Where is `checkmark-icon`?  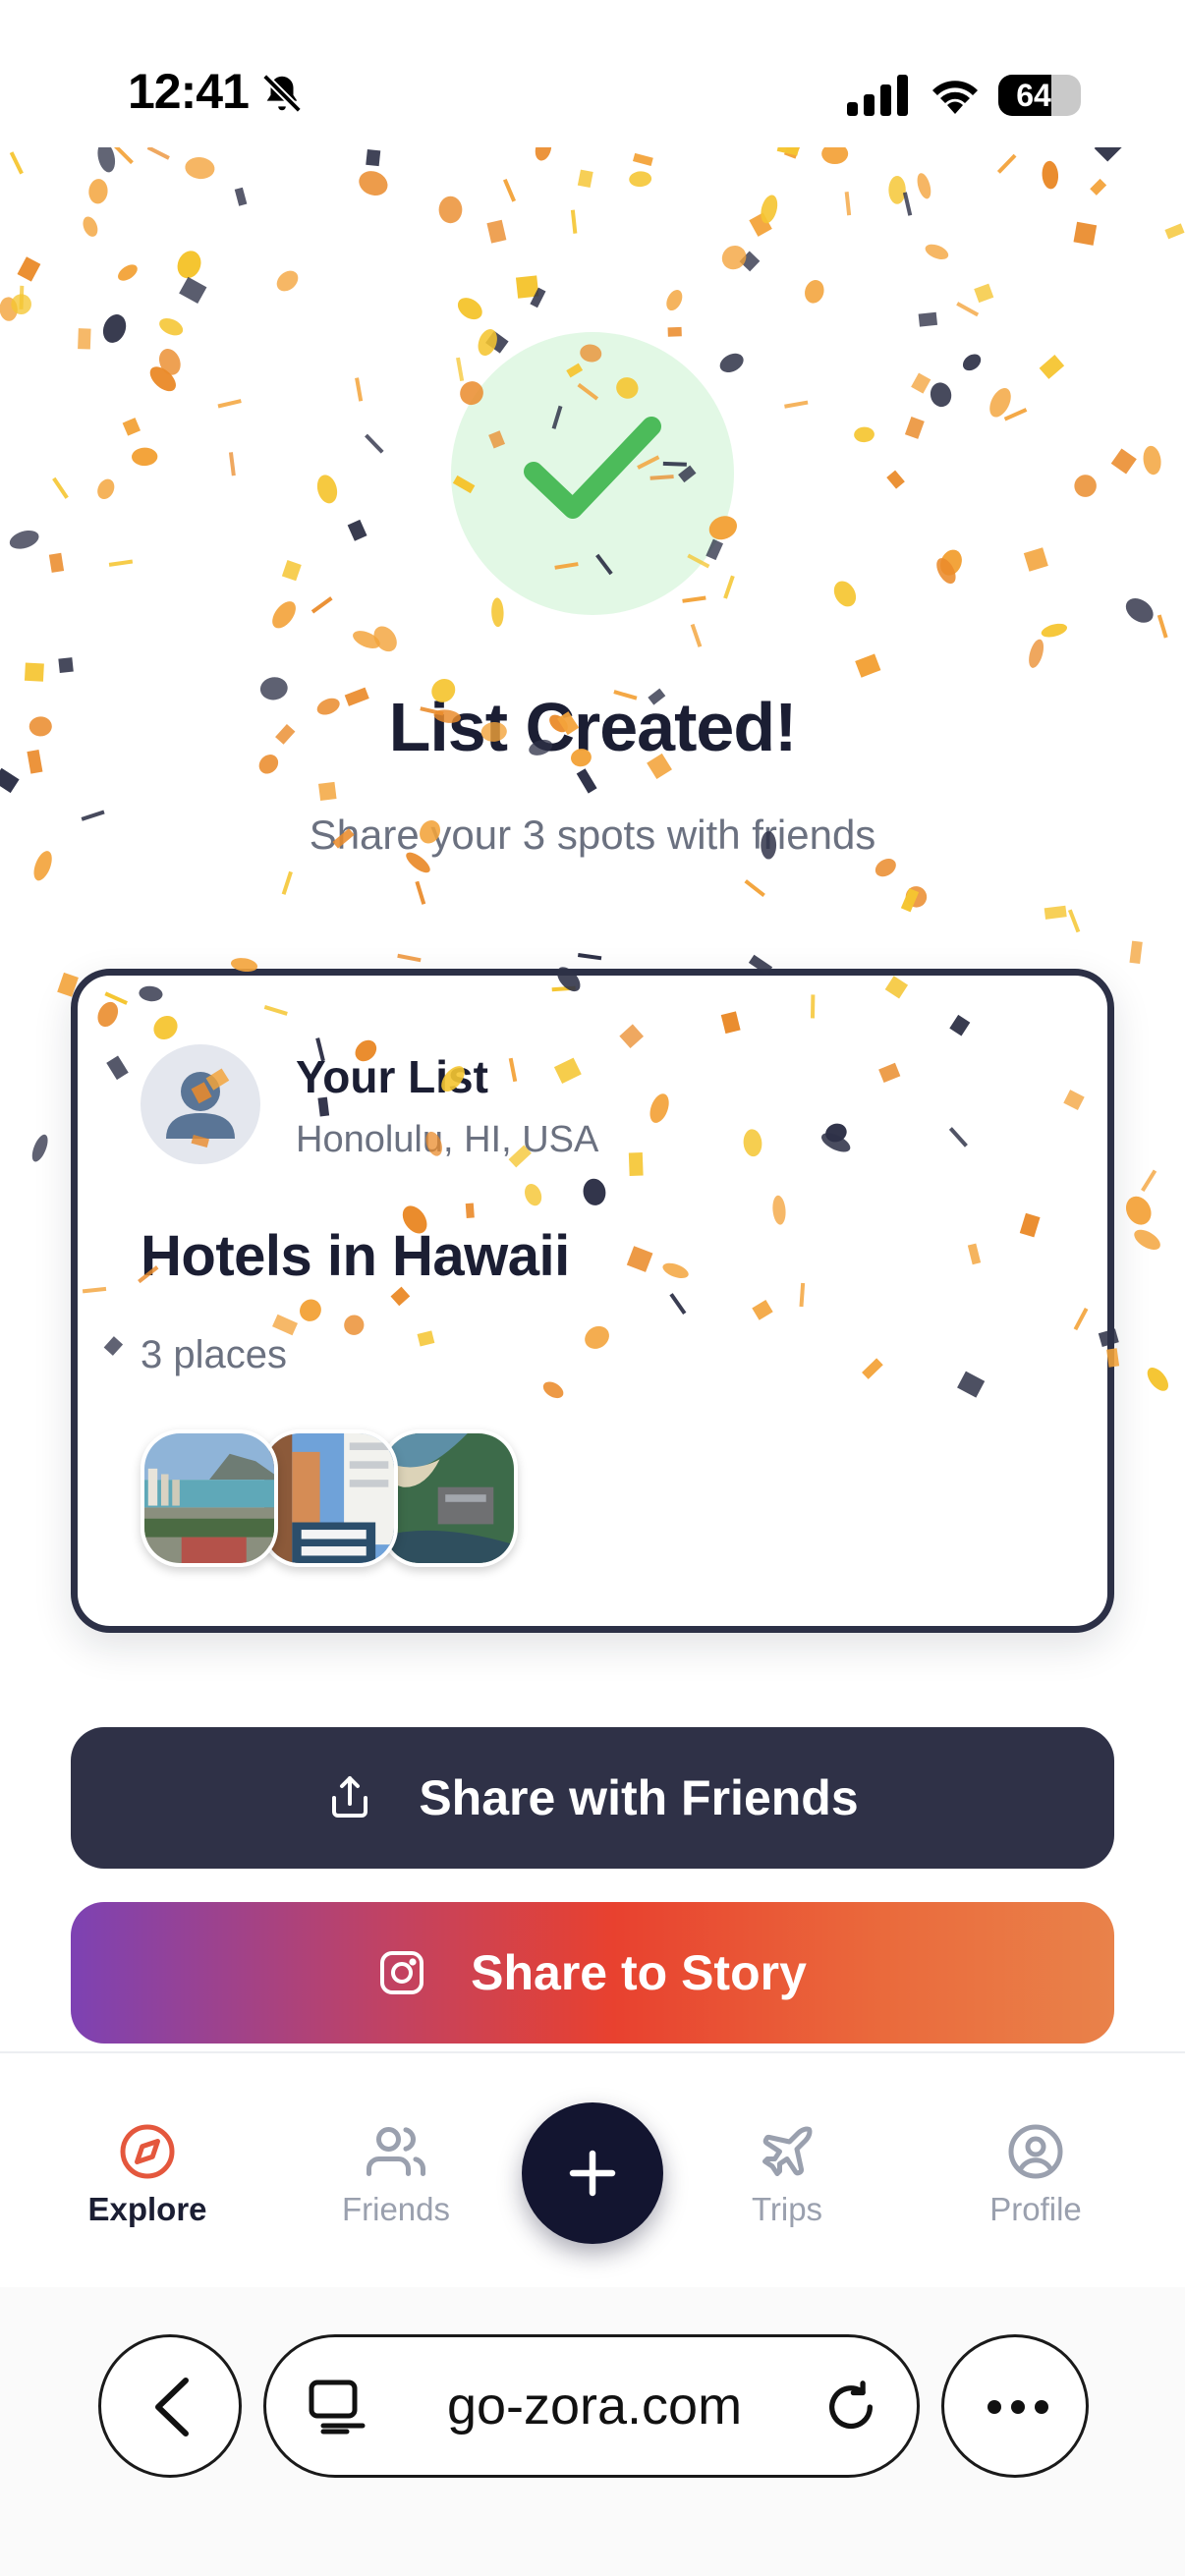 checkmark-icon is located at coordinates (592, 468).